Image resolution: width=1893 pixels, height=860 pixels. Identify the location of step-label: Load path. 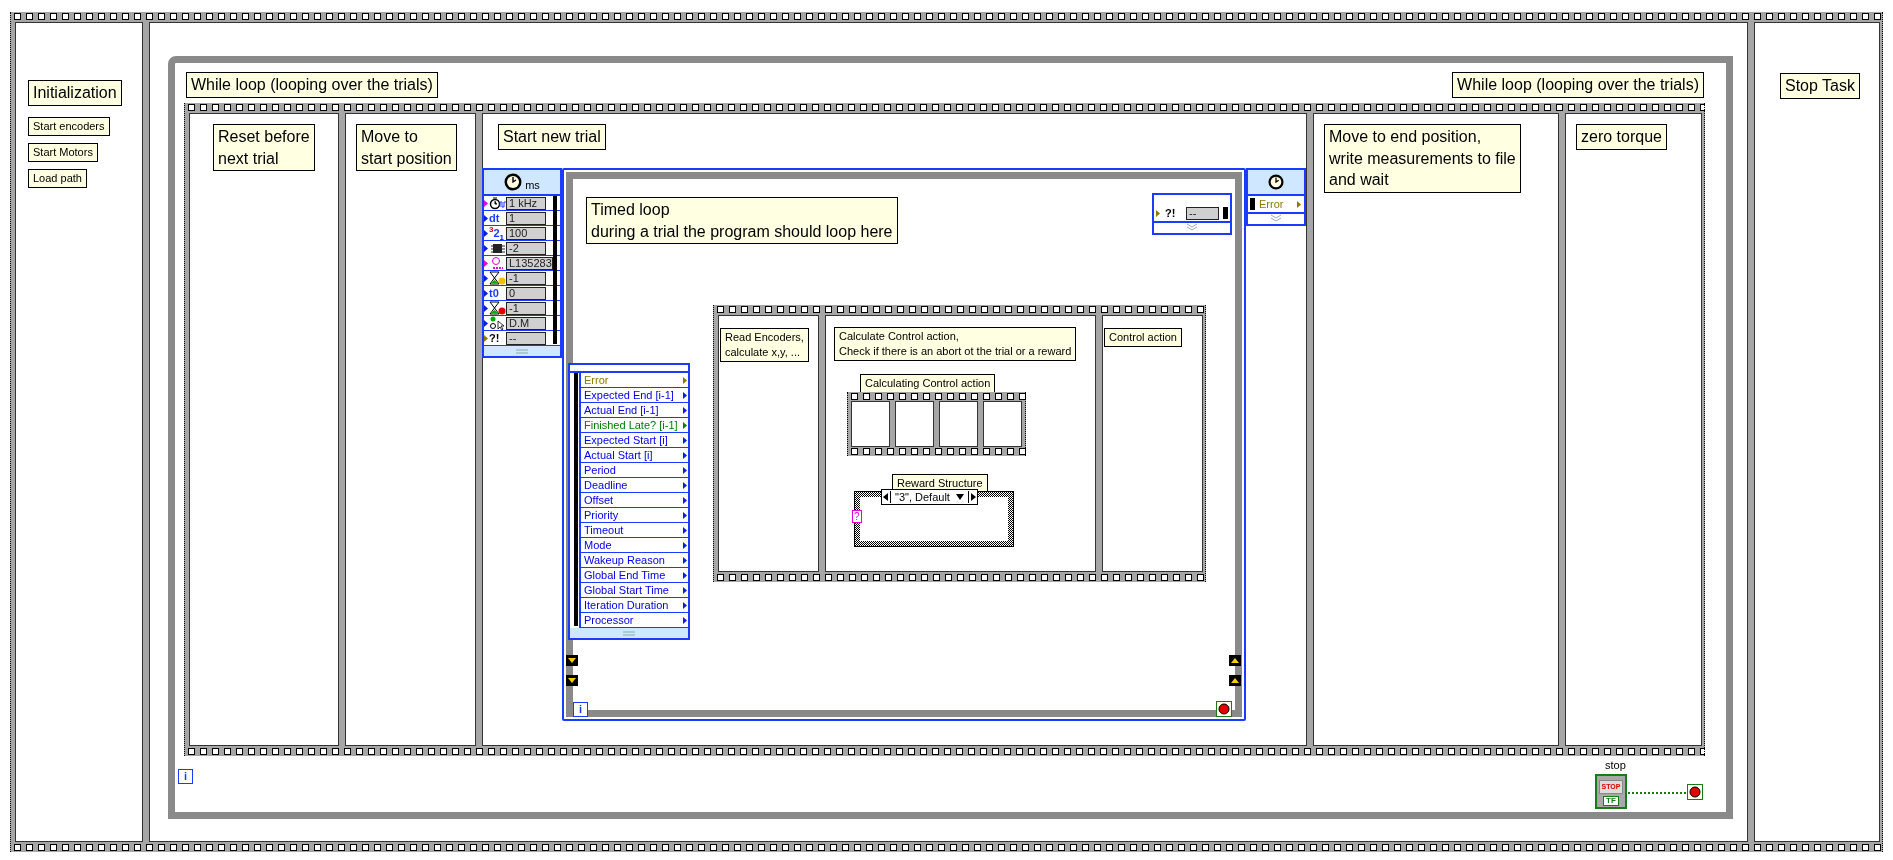
(57, 178).